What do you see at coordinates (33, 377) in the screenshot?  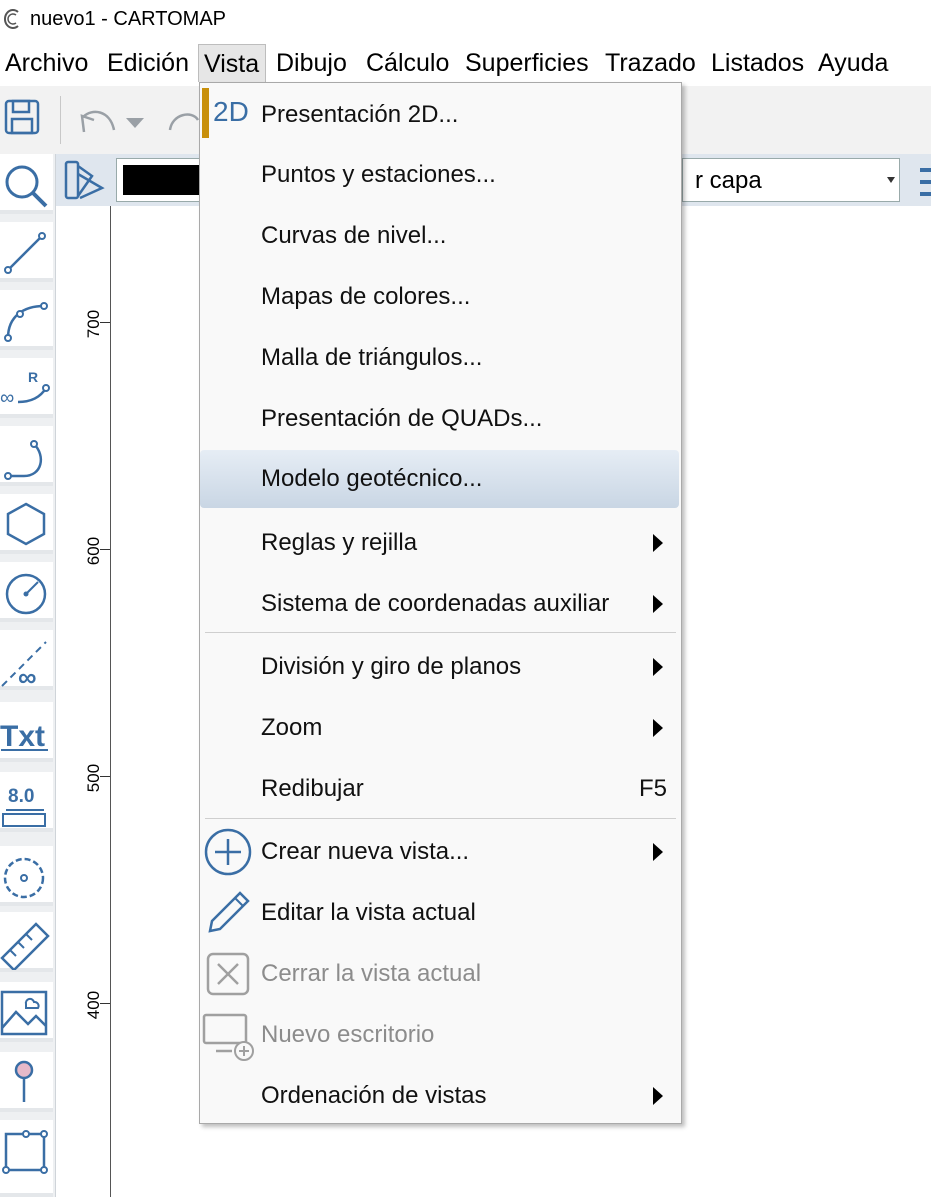 I see `svg-text: R` at bounding box center [33, 377].